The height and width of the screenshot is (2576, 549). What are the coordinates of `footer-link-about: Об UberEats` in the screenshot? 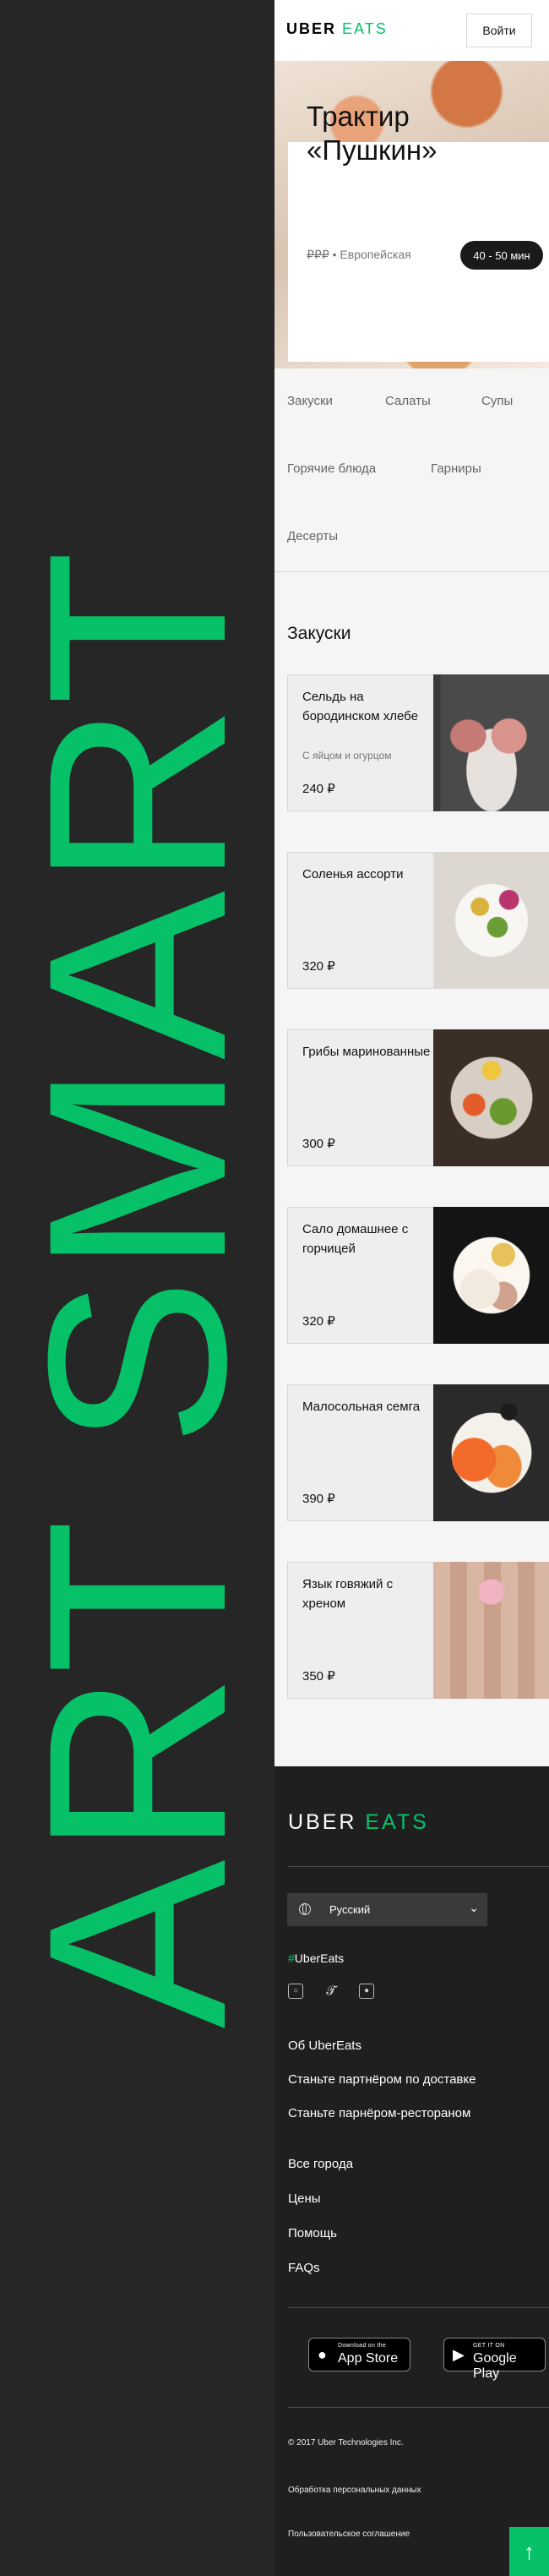 It's located at (325, 2045).